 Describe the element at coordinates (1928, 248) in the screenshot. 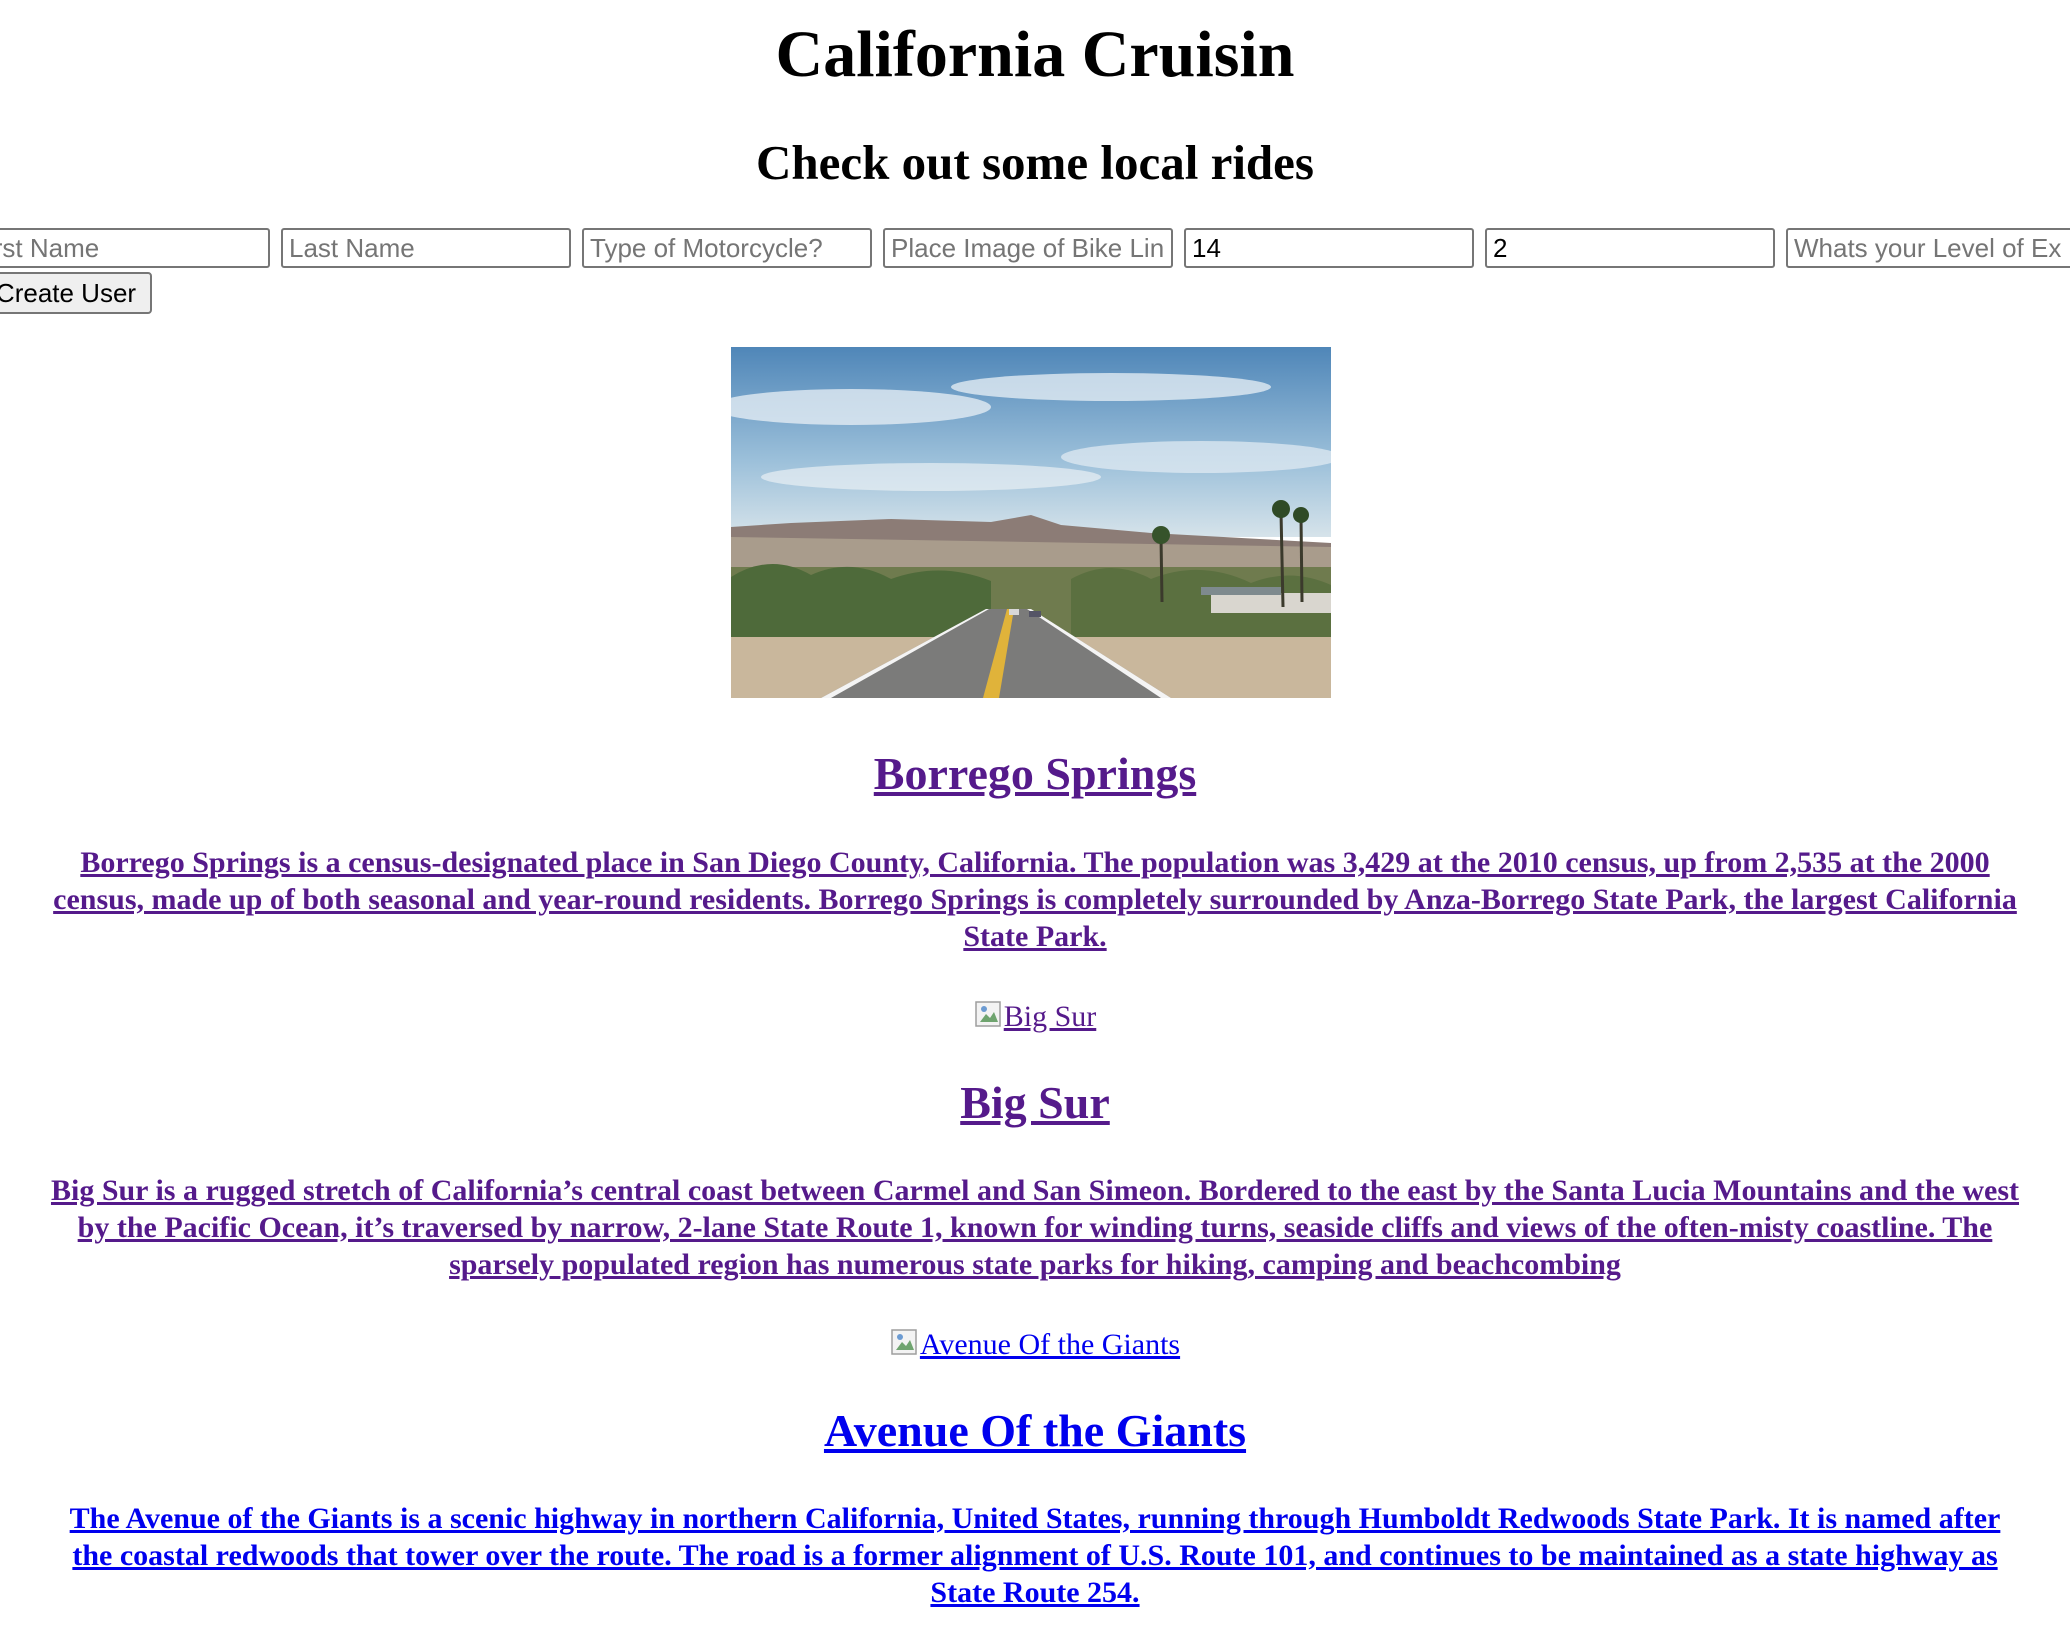

I see `experience-level-input: Whats your Level of Ex` at that location.